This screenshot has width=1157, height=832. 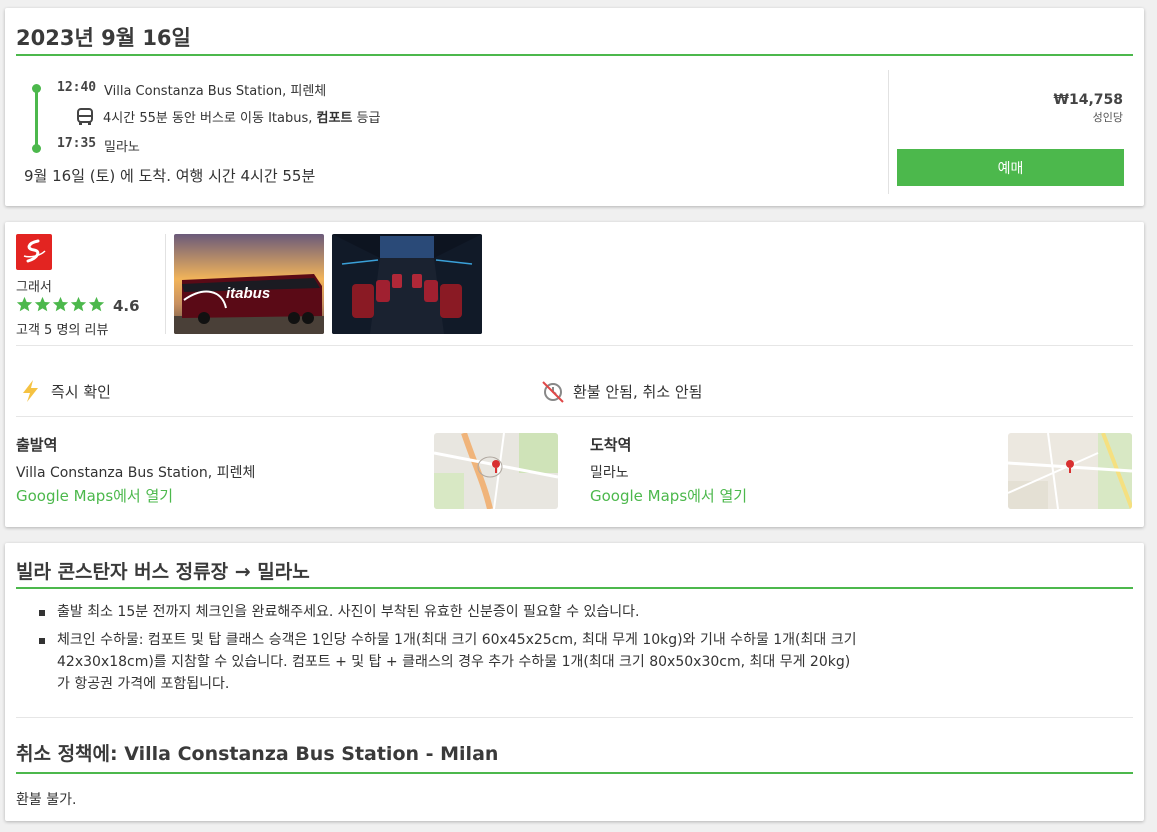 I want to click on price-unit: 성인당, so click(x=1107, y=117).